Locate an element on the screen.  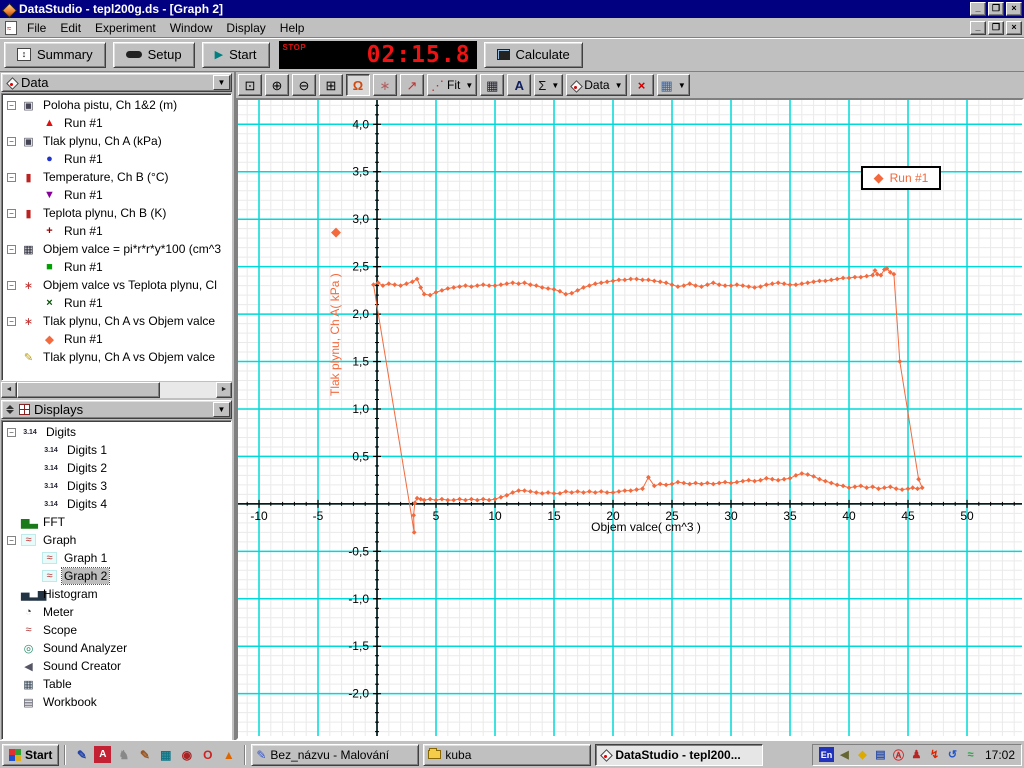
graph-settings-dropdown-arrow: ▼ is located at coordinates (681, 85).